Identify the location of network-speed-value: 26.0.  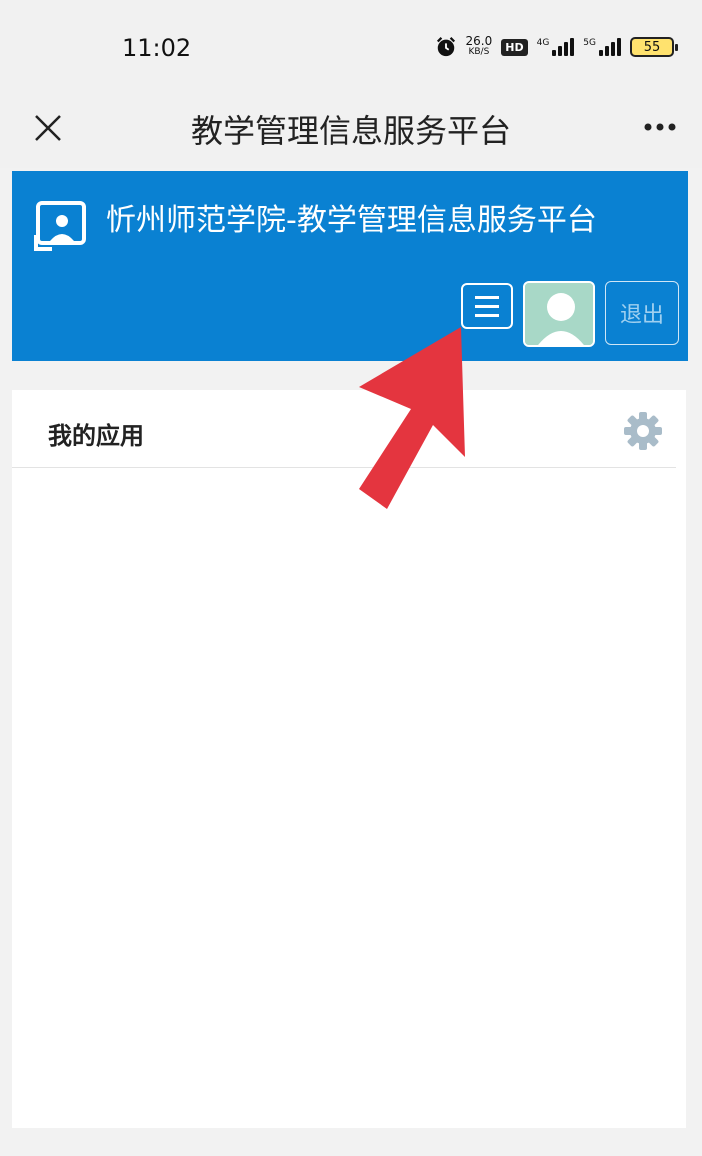
(479, 41).